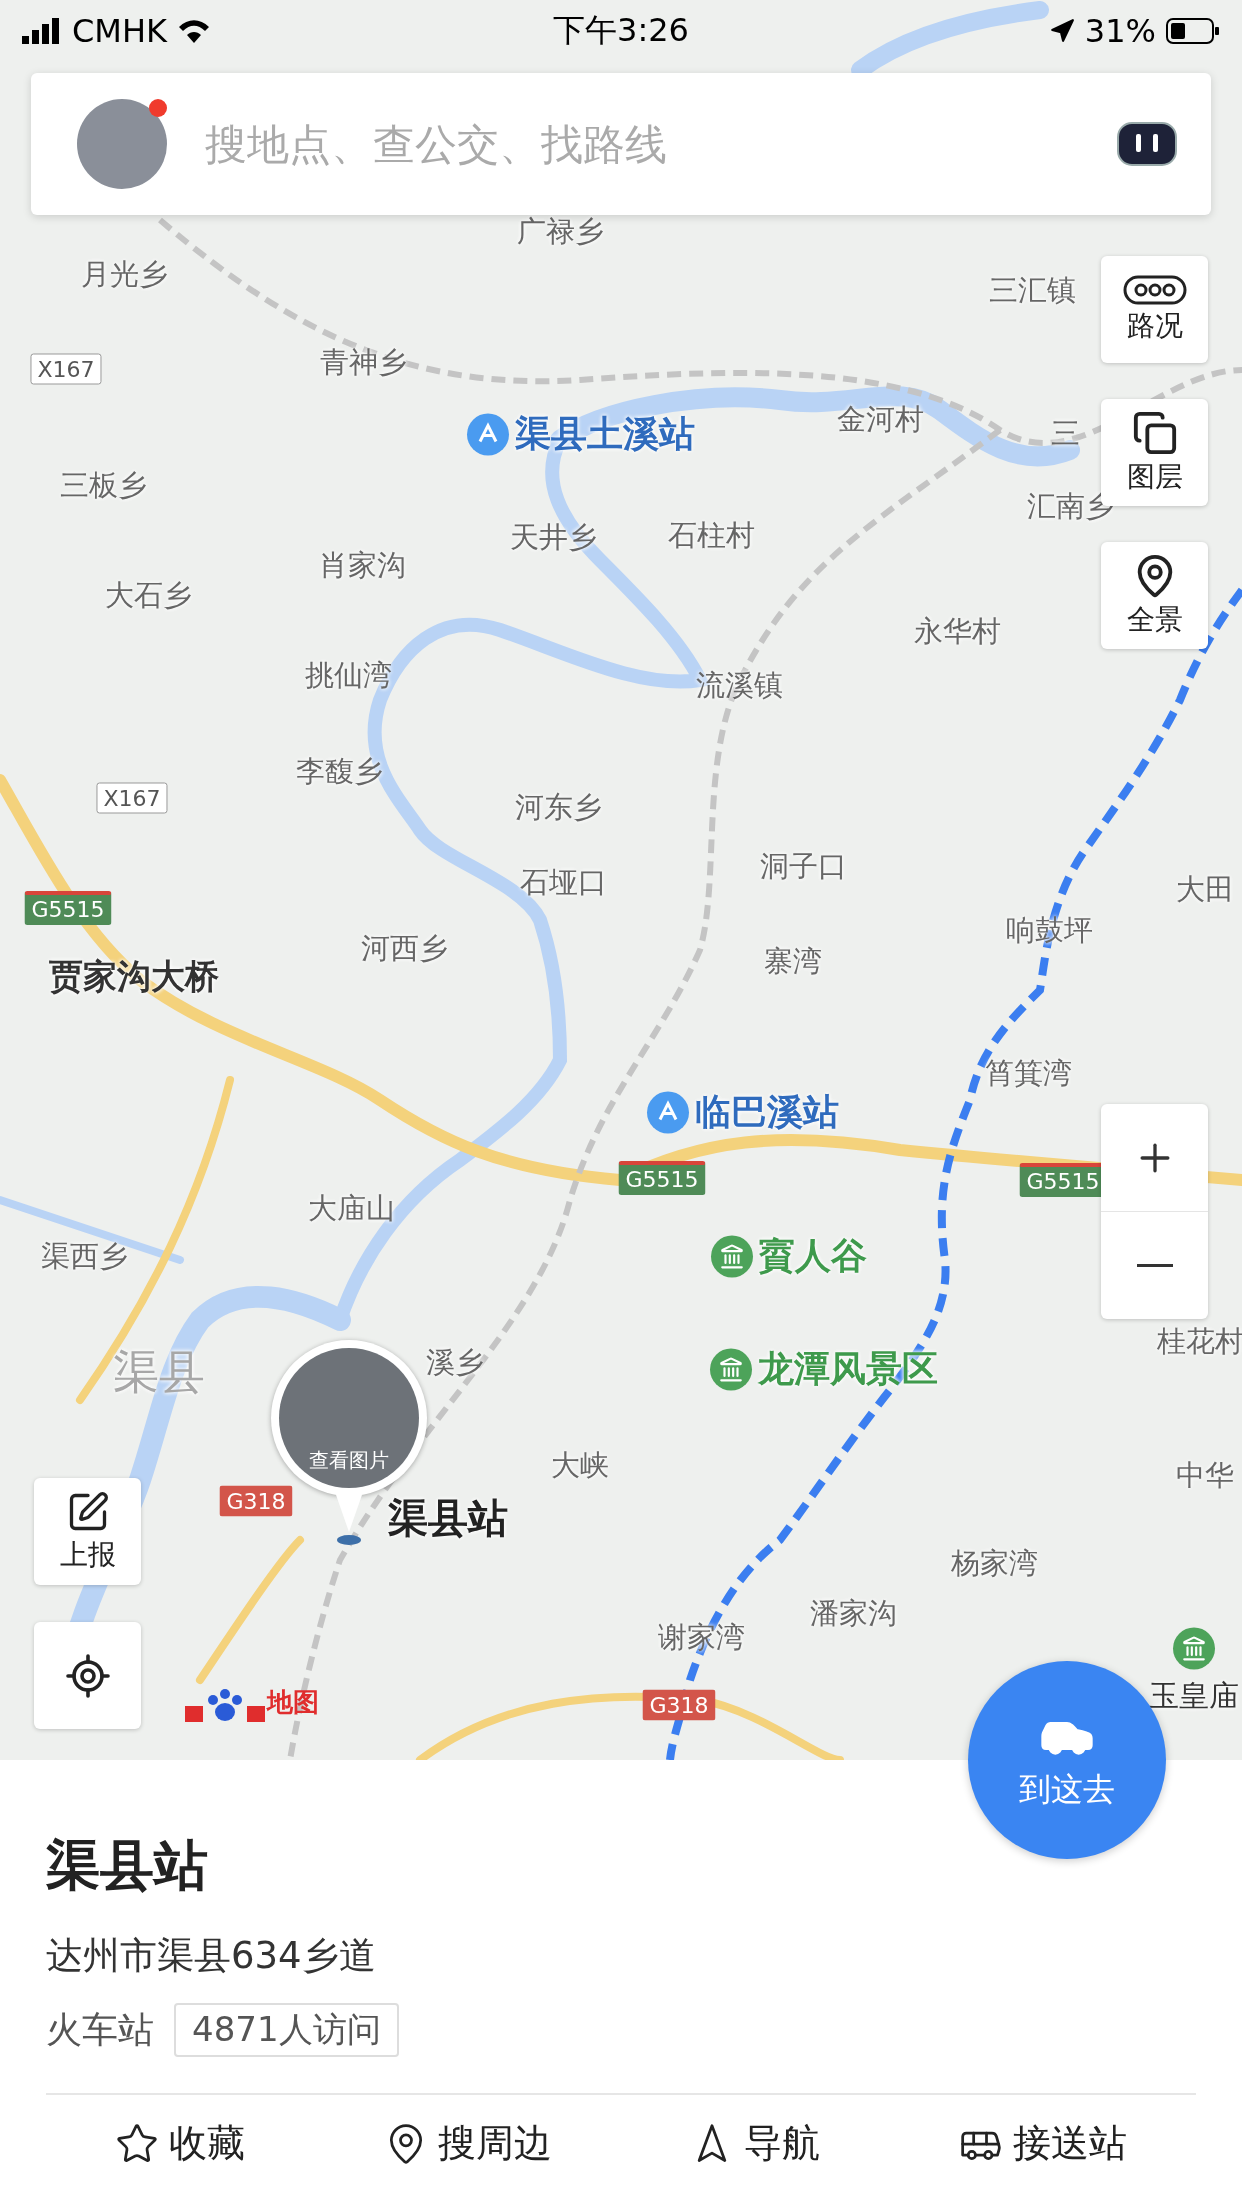 This screenshot has height=2208, width=1242. I want to click on action-button: 接送站, so click(1042, 2143).